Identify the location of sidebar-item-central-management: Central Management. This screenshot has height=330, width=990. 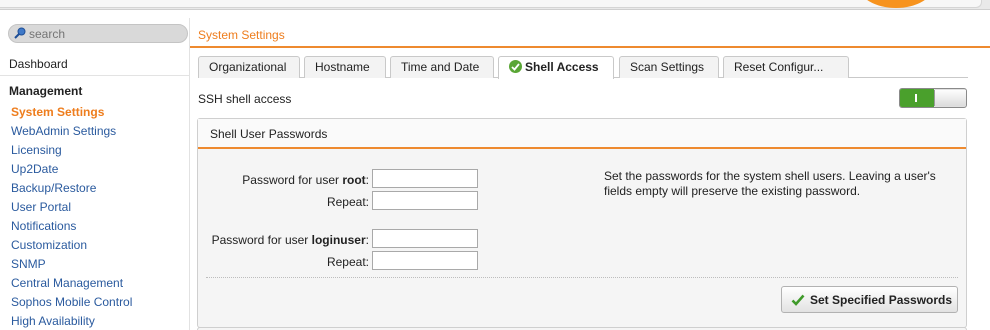
(71, 285).